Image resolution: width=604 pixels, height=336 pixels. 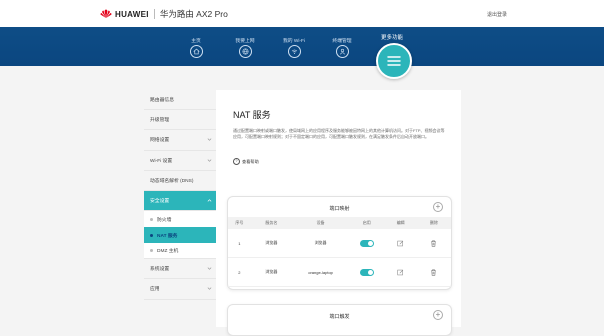 What do you see at coordinates (161, 161) in the screenshot?
I see `sidebar-item-label: Wi-Fi 设置` at bounding box center [161, 161].